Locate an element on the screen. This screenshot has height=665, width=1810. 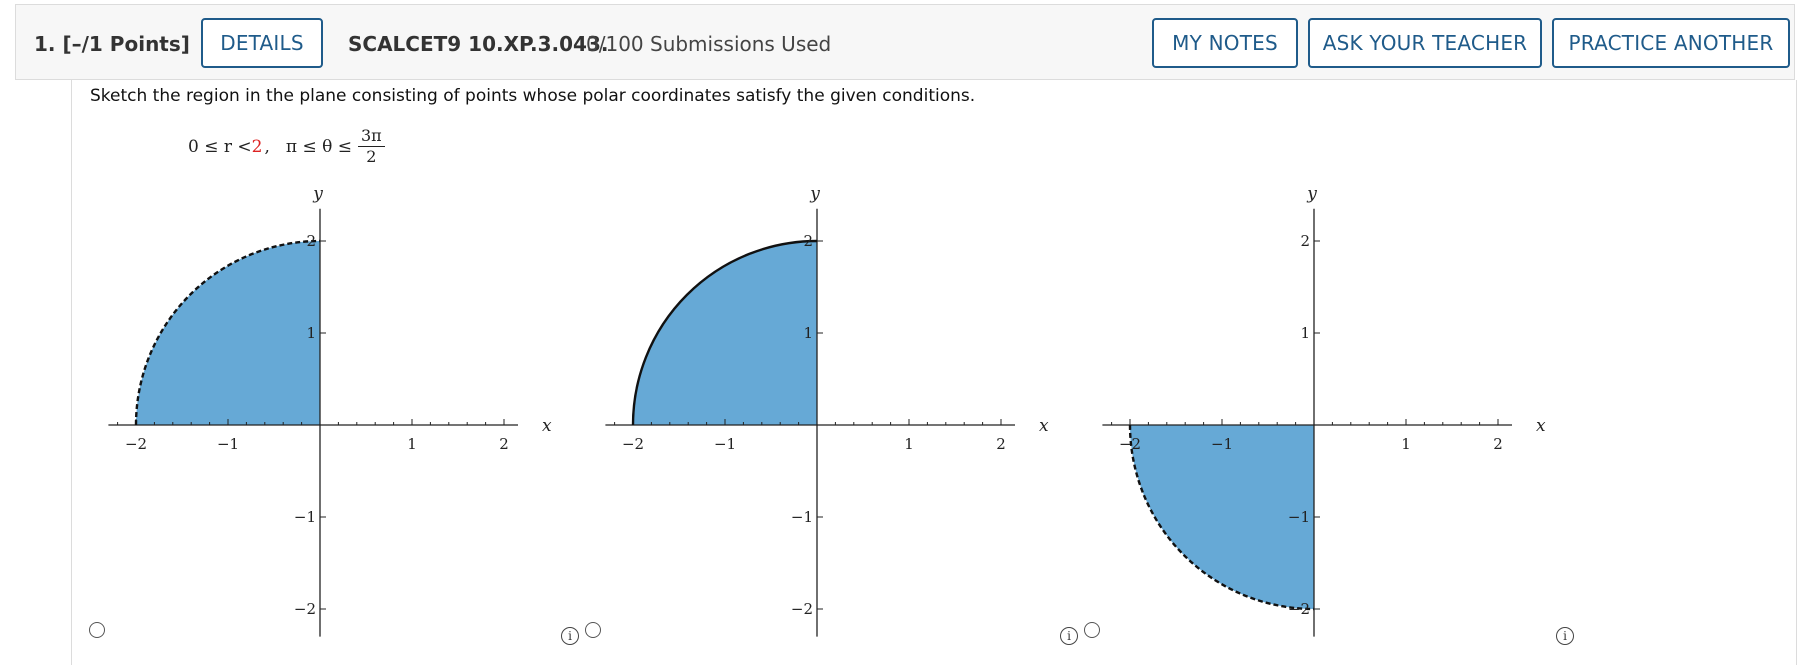
practice-another-button: PRACTICE ANOTHER is located at coordinates (1671, 43).